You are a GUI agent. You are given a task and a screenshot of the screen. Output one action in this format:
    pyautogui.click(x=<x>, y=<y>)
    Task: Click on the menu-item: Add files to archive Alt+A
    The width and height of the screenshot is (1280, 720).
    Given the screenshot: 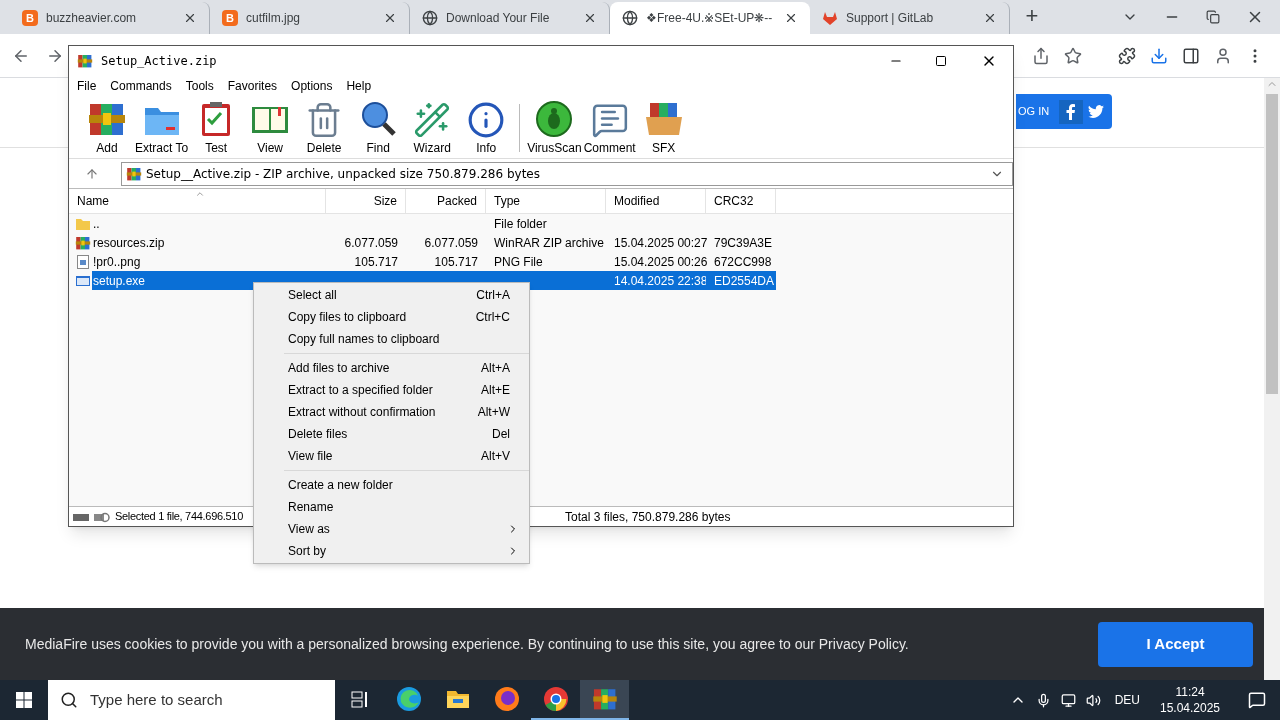 What is the action you would take?
    pyautogui.click(x=406, y=368)
    